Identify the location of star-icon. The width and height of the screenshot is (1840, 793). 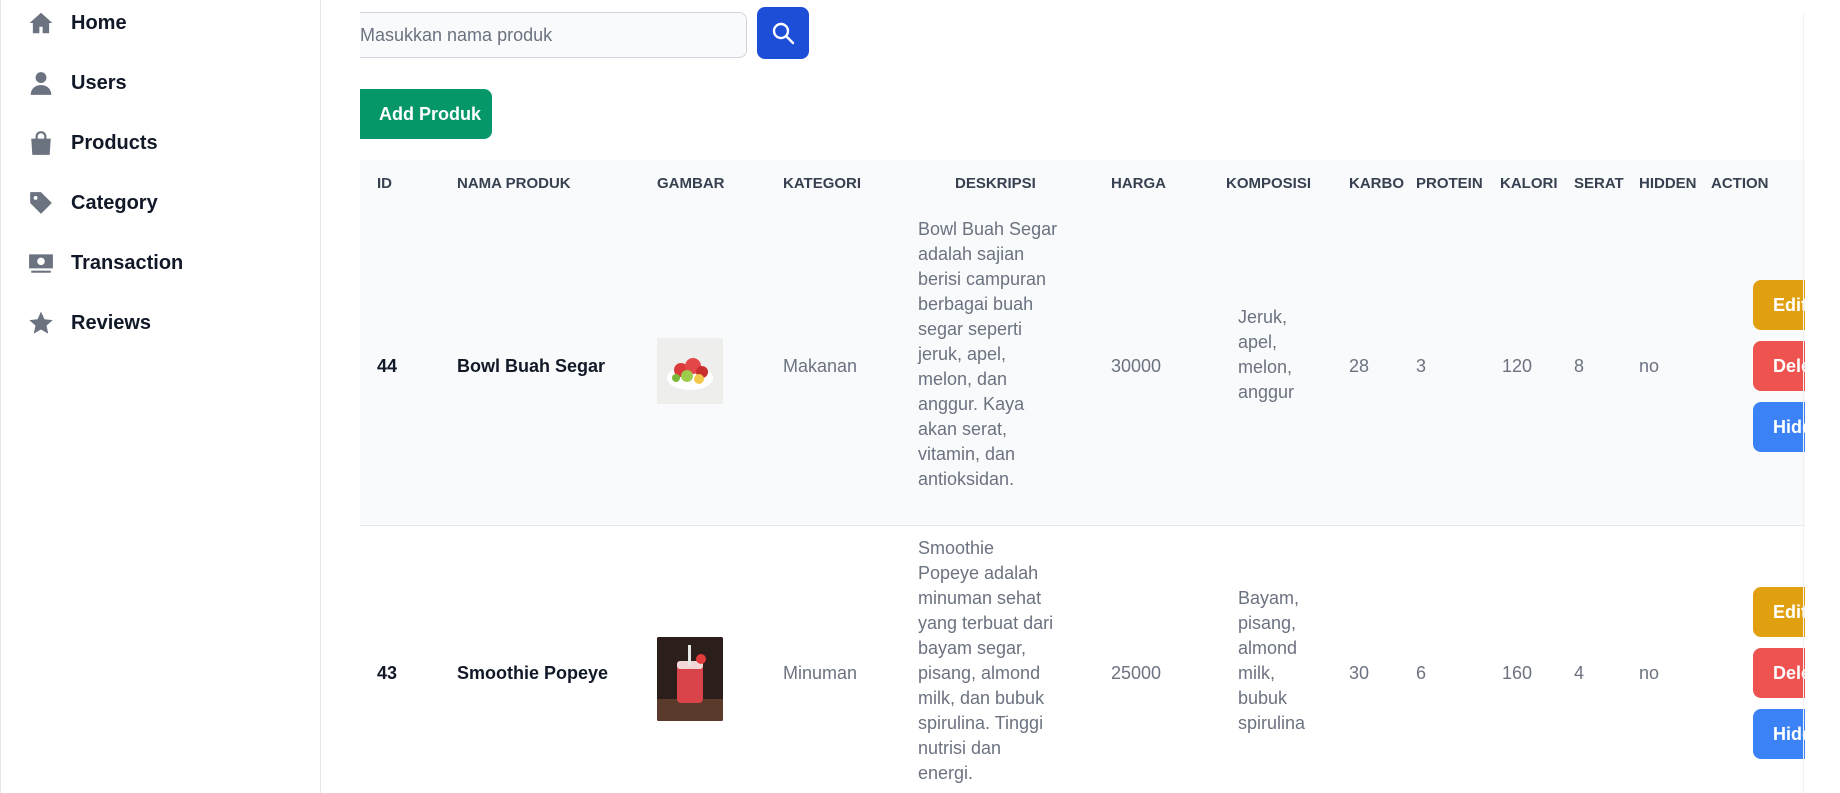
(41, 323).